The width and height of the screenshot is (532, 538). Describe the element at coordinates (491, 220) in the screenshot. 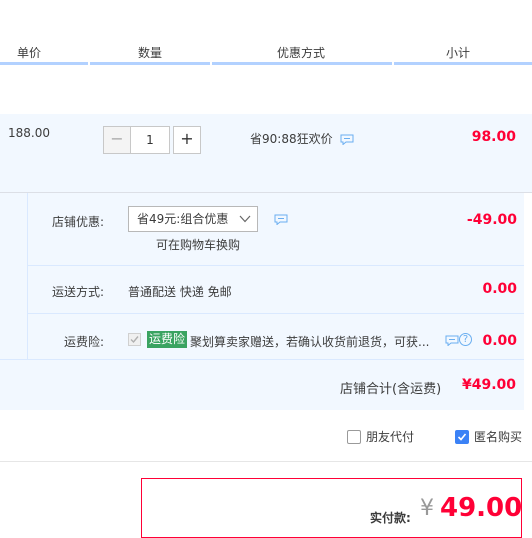

I see `shop-discount-amount: -49.00` at that location.